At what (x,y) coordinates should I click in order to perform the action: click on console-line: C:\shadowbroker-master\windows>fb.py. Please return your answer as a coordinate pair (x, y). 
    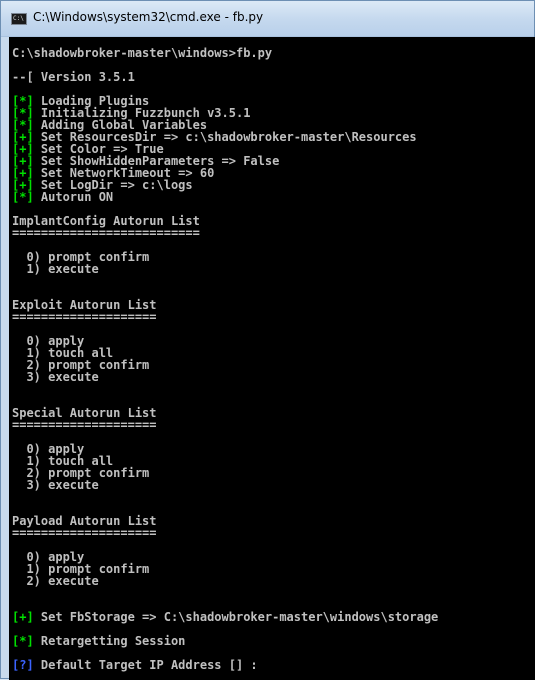
    Looking at the image, I should click on (142, 53).